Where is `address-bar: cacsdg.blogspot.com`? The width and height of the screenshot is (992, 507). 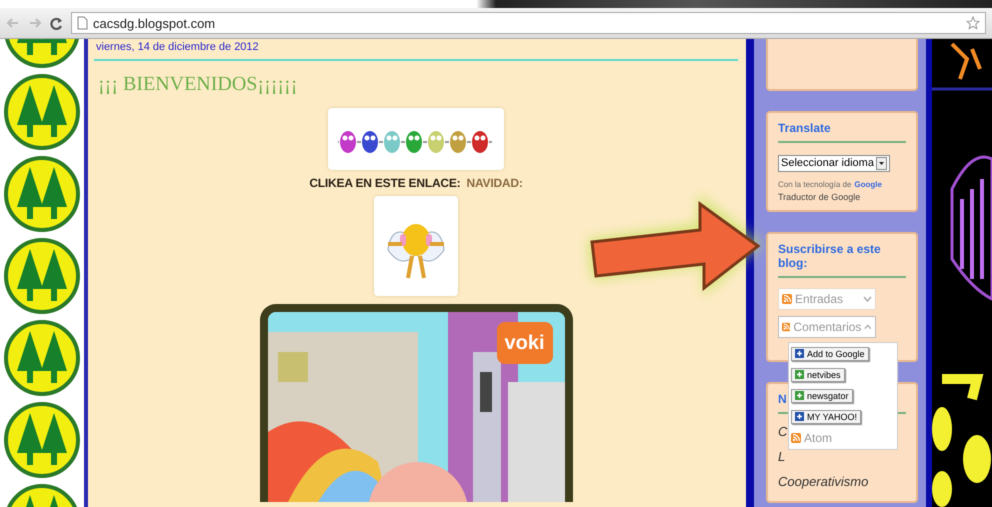 address-bar: cacsdg.blogspot.com is located at coordinates (528, 23).